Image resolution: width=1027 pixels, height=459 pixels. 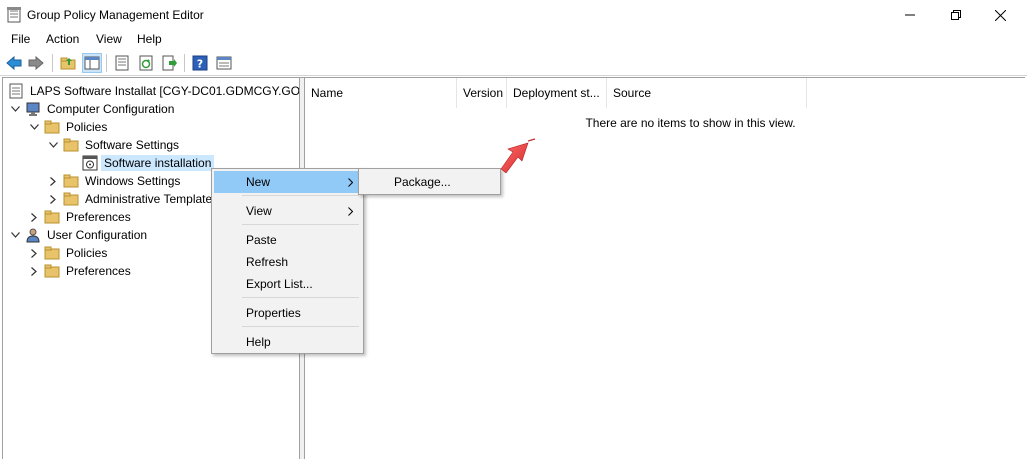 I want to click on tree-item-preferences: Preferences, so click(x=81, y=217).